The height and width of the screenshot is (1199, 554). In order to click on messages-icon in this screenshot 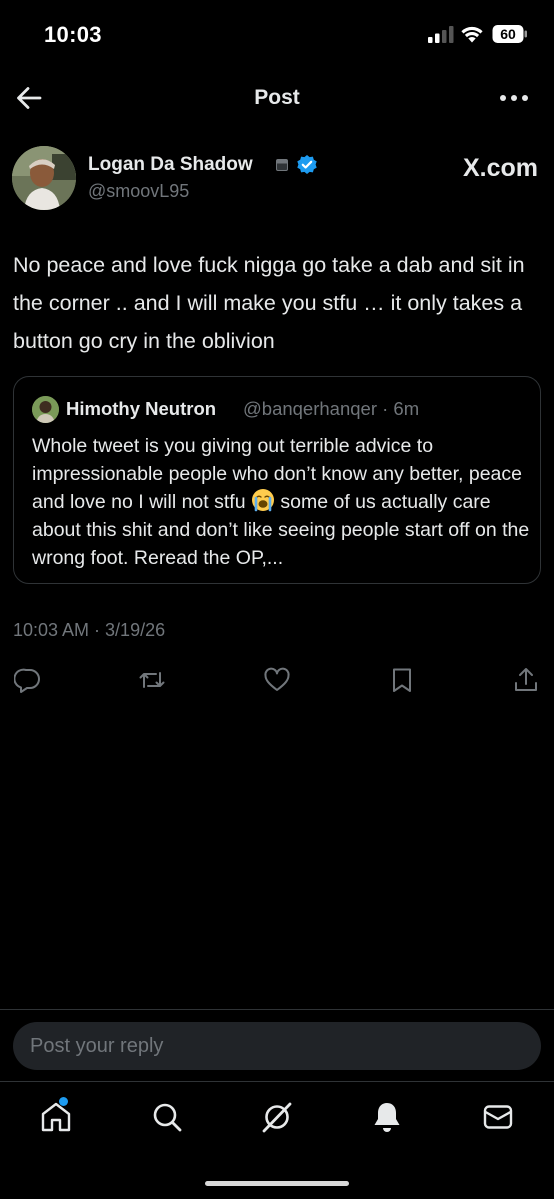, I will do `click(498, 1117)`.